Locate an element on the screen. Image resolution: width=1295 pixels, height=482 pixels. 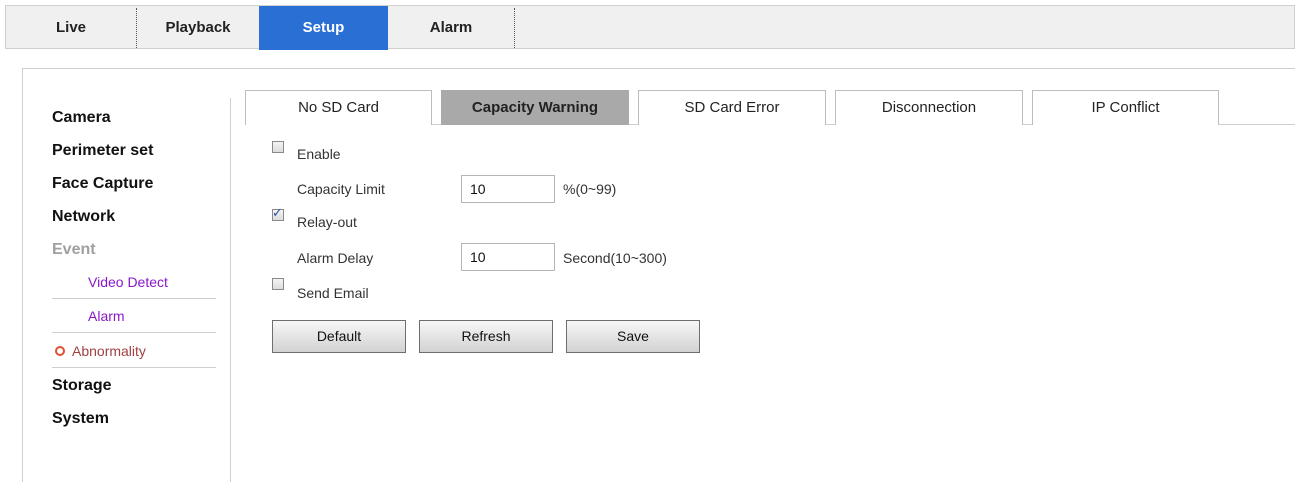
alarm-delay-label: Alarm Delay is located at coordinates (335, 258).